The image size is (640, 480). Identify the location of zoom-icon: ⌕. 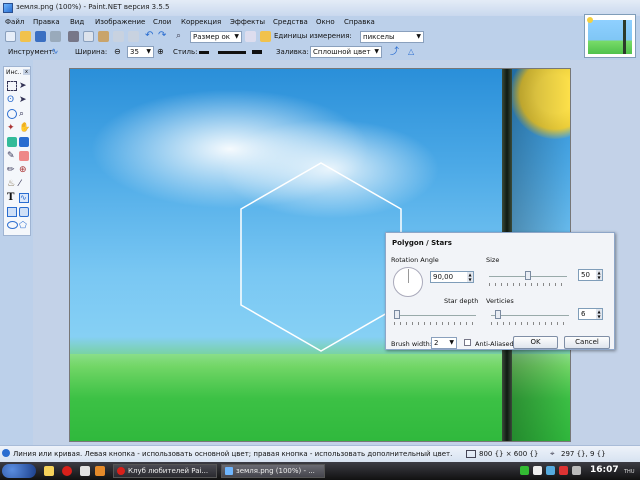
(181, 36).